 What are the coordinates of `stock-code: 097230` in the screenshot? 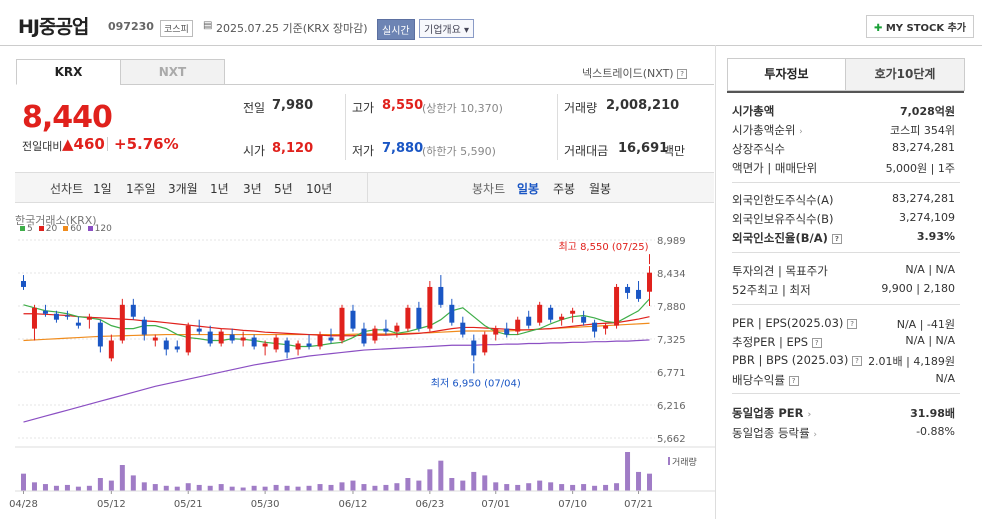 It's located at (131, 26).